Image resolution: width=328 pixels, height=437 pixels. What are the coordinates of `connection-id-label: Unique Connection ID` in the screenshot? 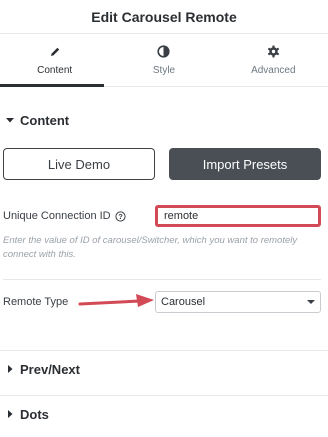 It's located at (57, 216).